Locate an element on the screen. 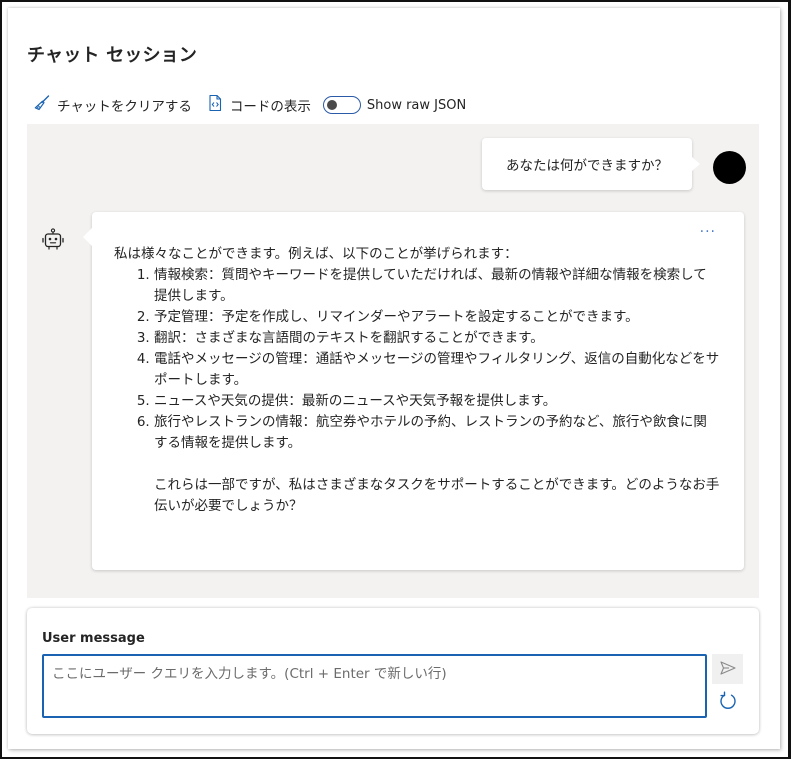 This screenshot has height=759, width=791. page-title: チャット セッション is located at coordinates (112, 55).